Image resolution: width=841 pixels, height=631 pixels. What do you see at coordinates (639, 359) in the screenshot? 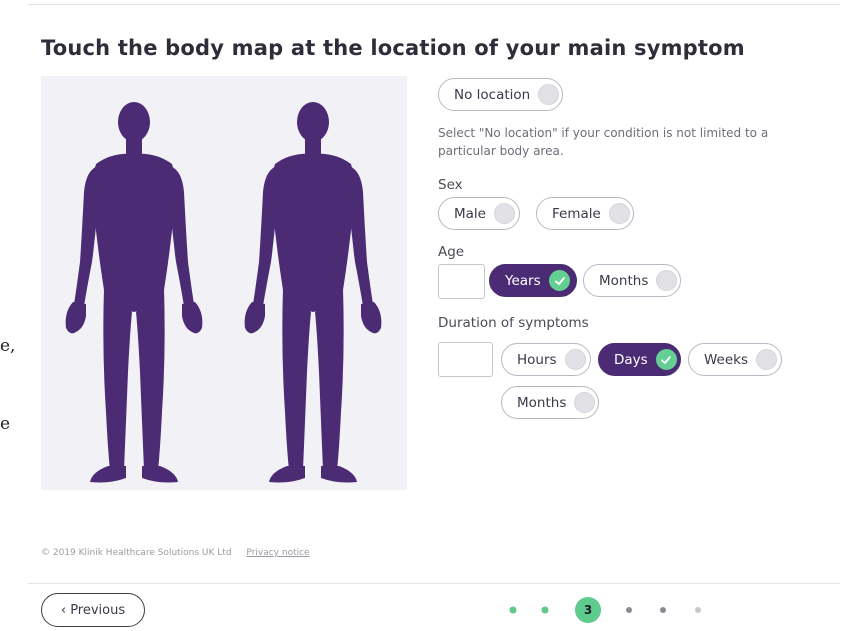
I see `duration-unit-days: Days` at bounding box center [639, 359].